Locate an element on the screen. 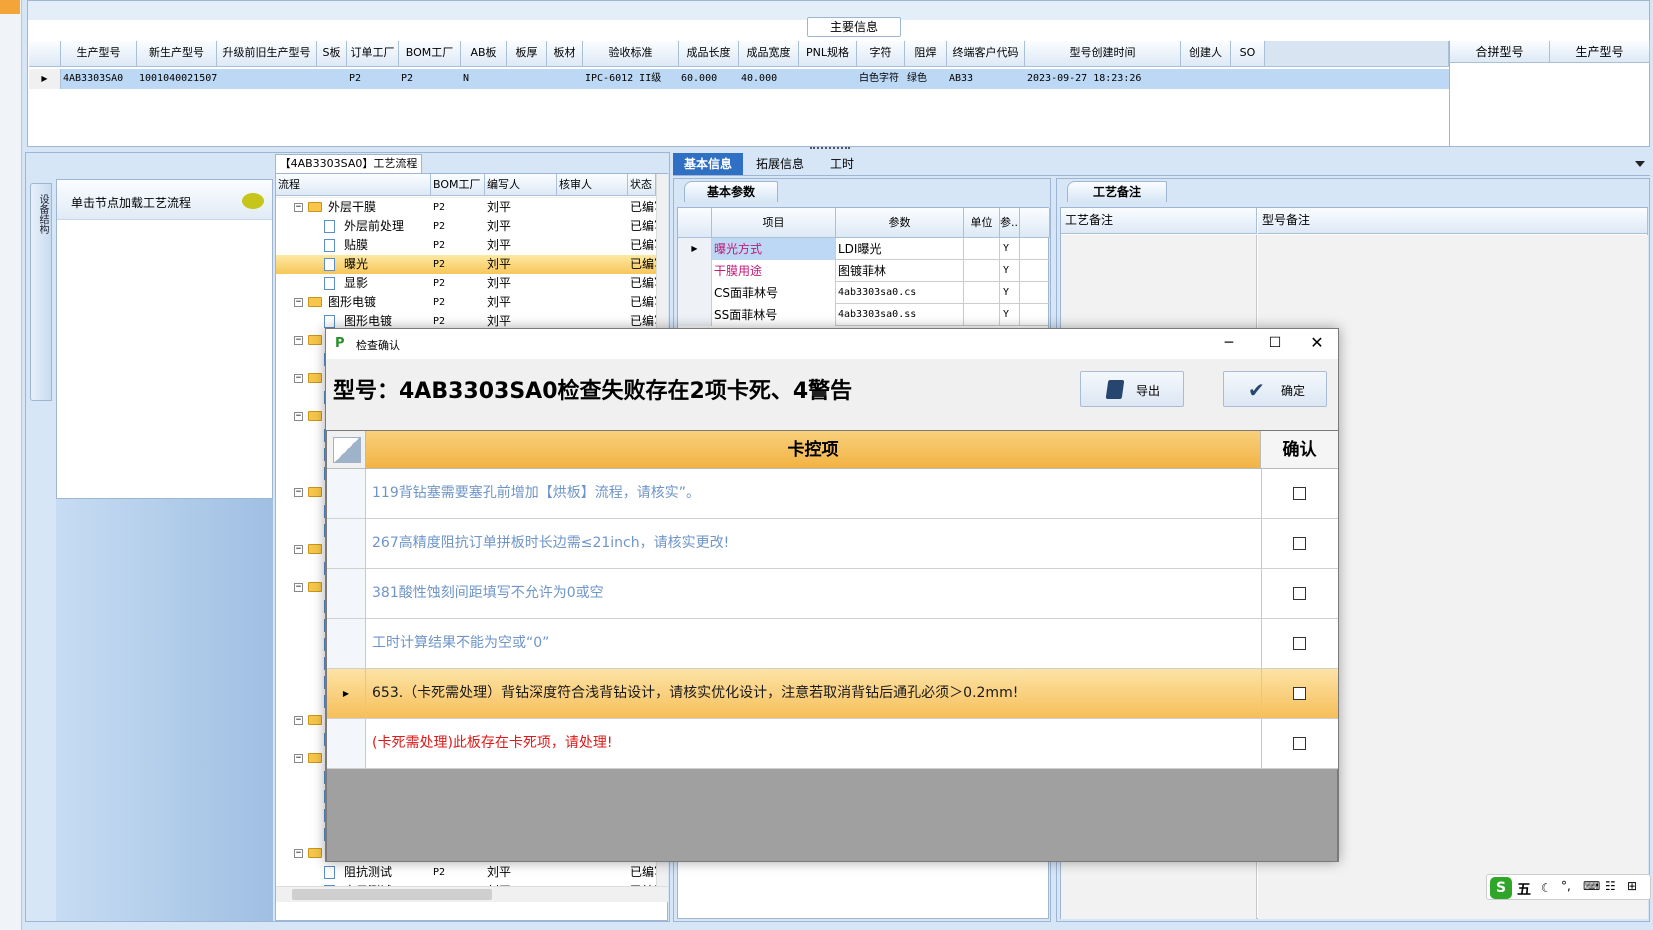 This screenshot has width=1653, height=930. comment-icon is located at coordinates (253, 201).